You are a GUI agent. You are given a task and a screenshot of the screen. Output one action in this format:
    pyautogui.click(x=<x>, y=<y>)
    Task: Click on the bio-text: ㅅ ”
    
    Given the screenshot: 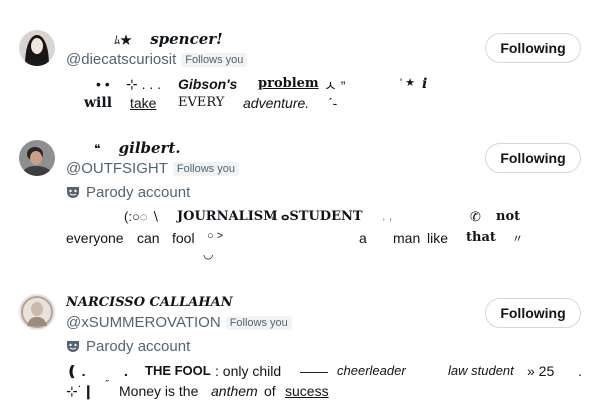 What is the action you would take?
    pyautogui.click(x=335, y=86)
    